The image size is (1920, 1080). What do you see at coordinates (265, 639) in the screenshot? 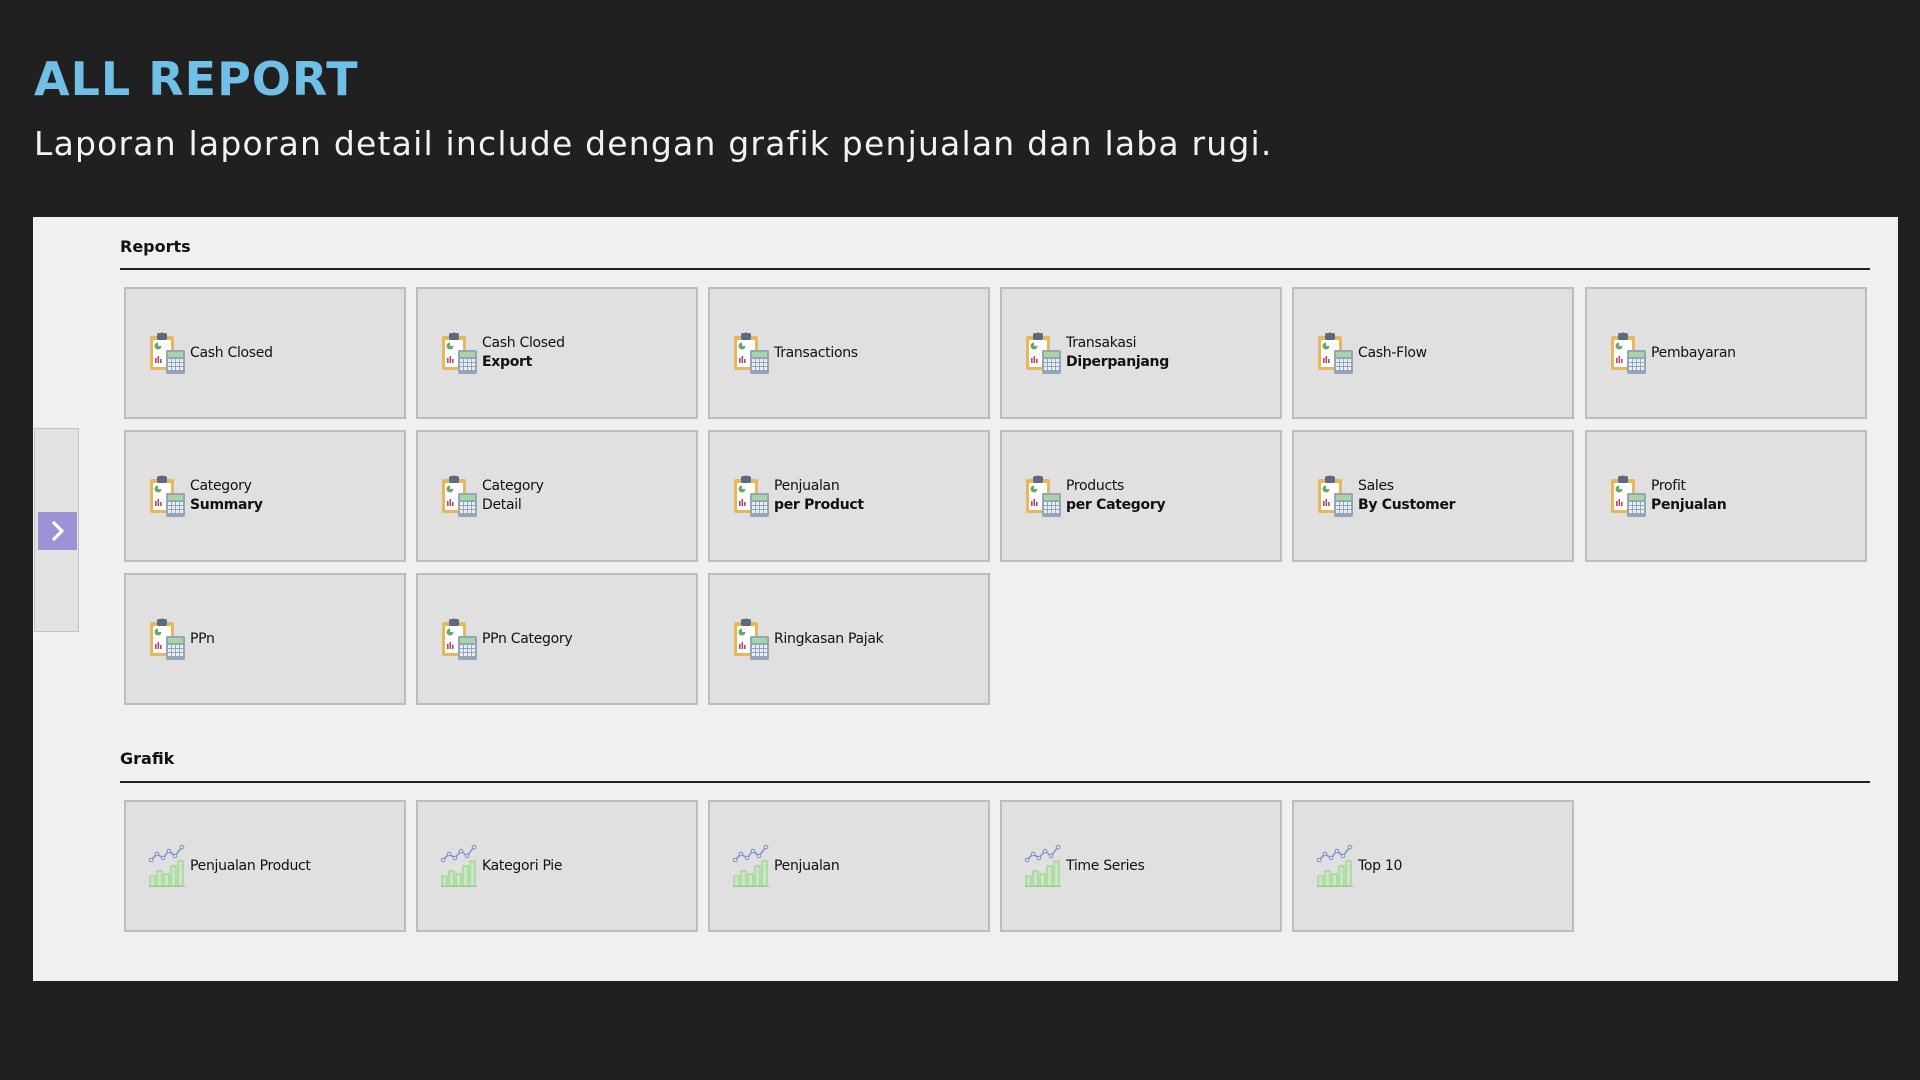
I see `report-tile: PPn` at bounding box center [265, 639].